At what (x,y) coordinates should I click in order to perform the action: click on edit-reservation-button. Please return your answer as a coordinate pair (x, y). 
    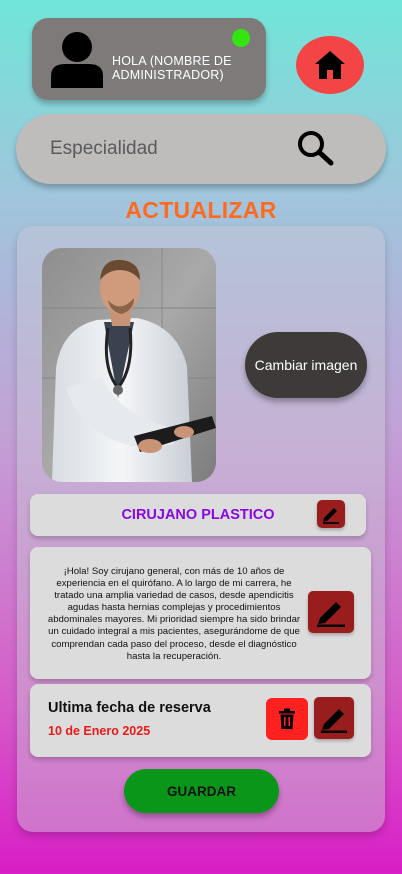
    Looking at the image, I should click on (334, 718).